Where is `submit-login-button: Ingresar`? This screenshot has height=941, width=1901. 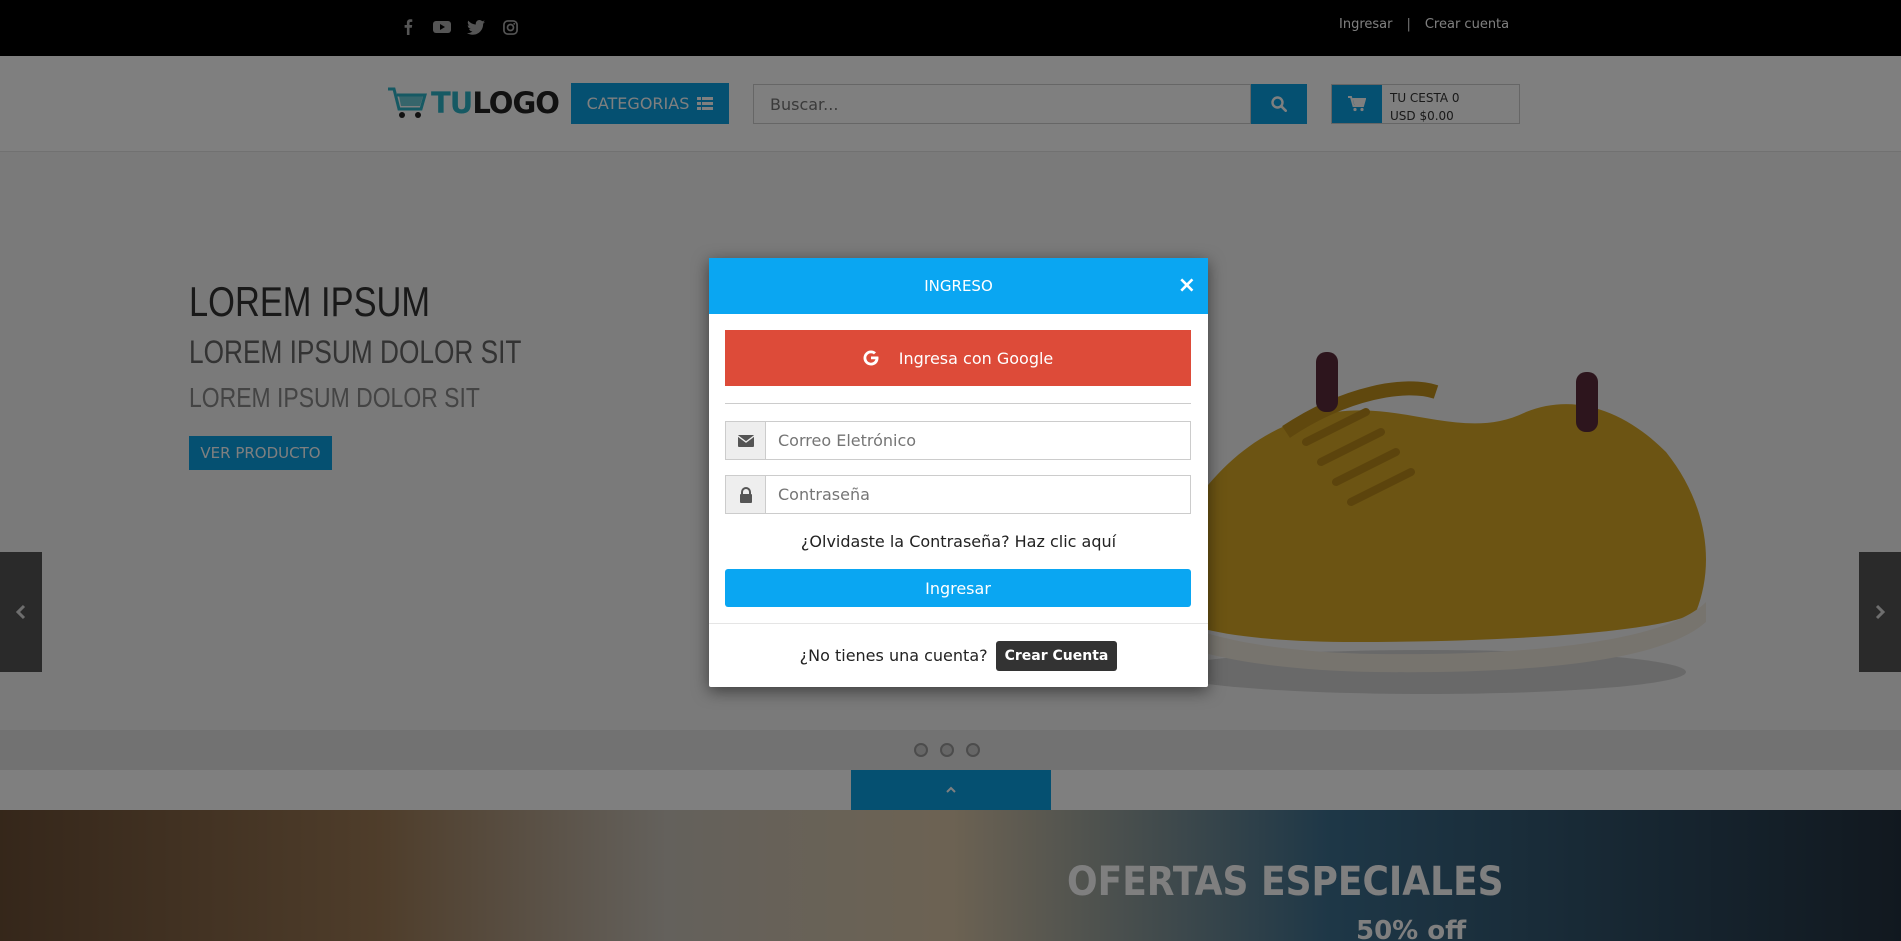 submit-login-button: Ingresar is located at coordinates (958, 588).